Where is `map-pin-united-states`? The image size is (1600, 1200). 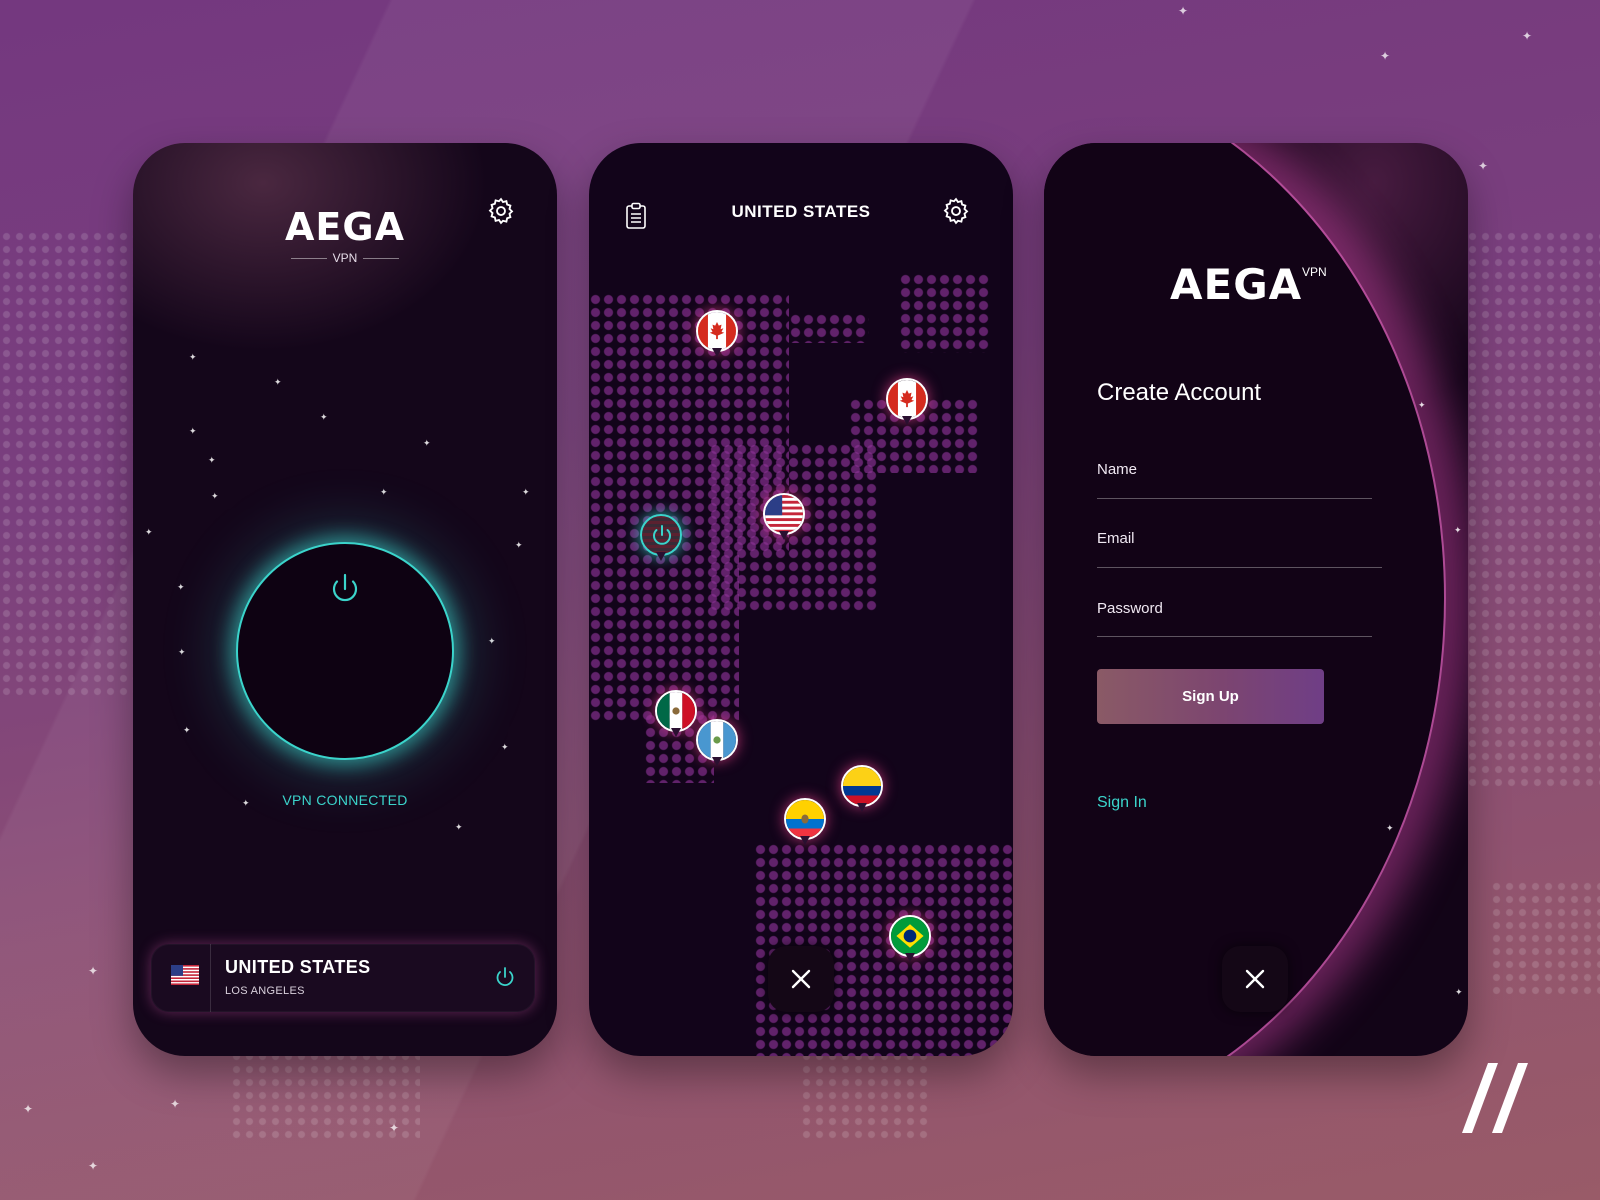 map-pin-united-states is located at coordinates (784, 518).